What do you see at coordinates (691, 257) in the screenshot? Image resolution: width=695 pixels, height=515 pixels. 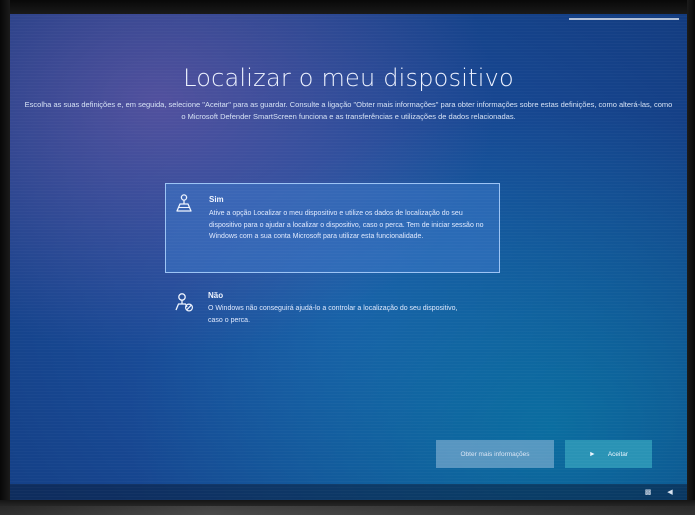 I see `monitor-bezel-right` at bounding box center [691, 257].